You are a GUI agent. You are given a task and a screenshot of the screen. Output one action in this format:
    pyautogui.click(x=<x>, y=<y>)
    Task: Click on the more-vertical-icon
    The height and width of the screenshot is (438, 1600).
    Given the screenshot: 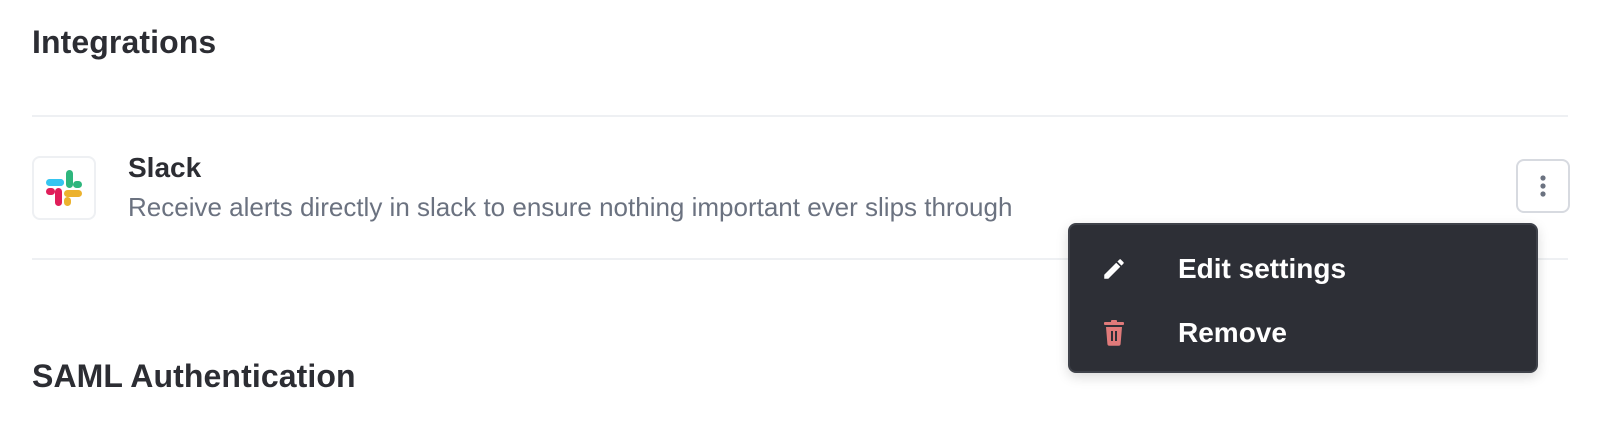 What is the action you would take?
    pyautogui.click(x=1543, y=186)
    